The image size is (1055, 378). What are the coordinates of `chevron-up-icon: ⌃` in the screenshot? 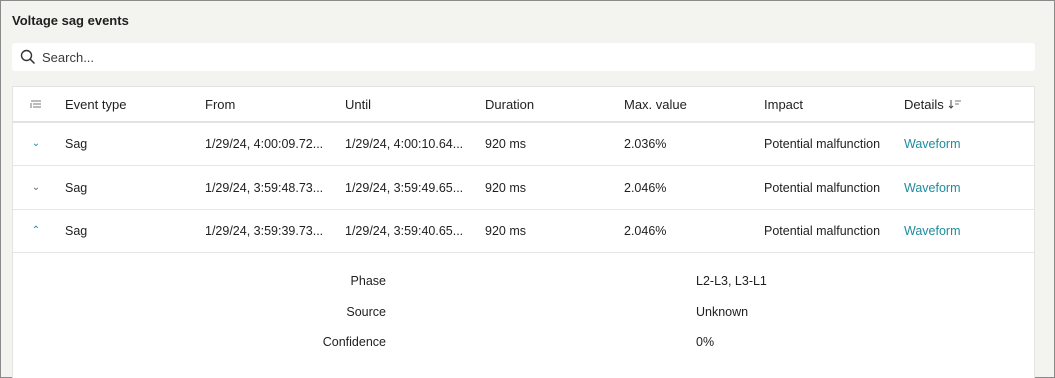 It's located at (36, 230).